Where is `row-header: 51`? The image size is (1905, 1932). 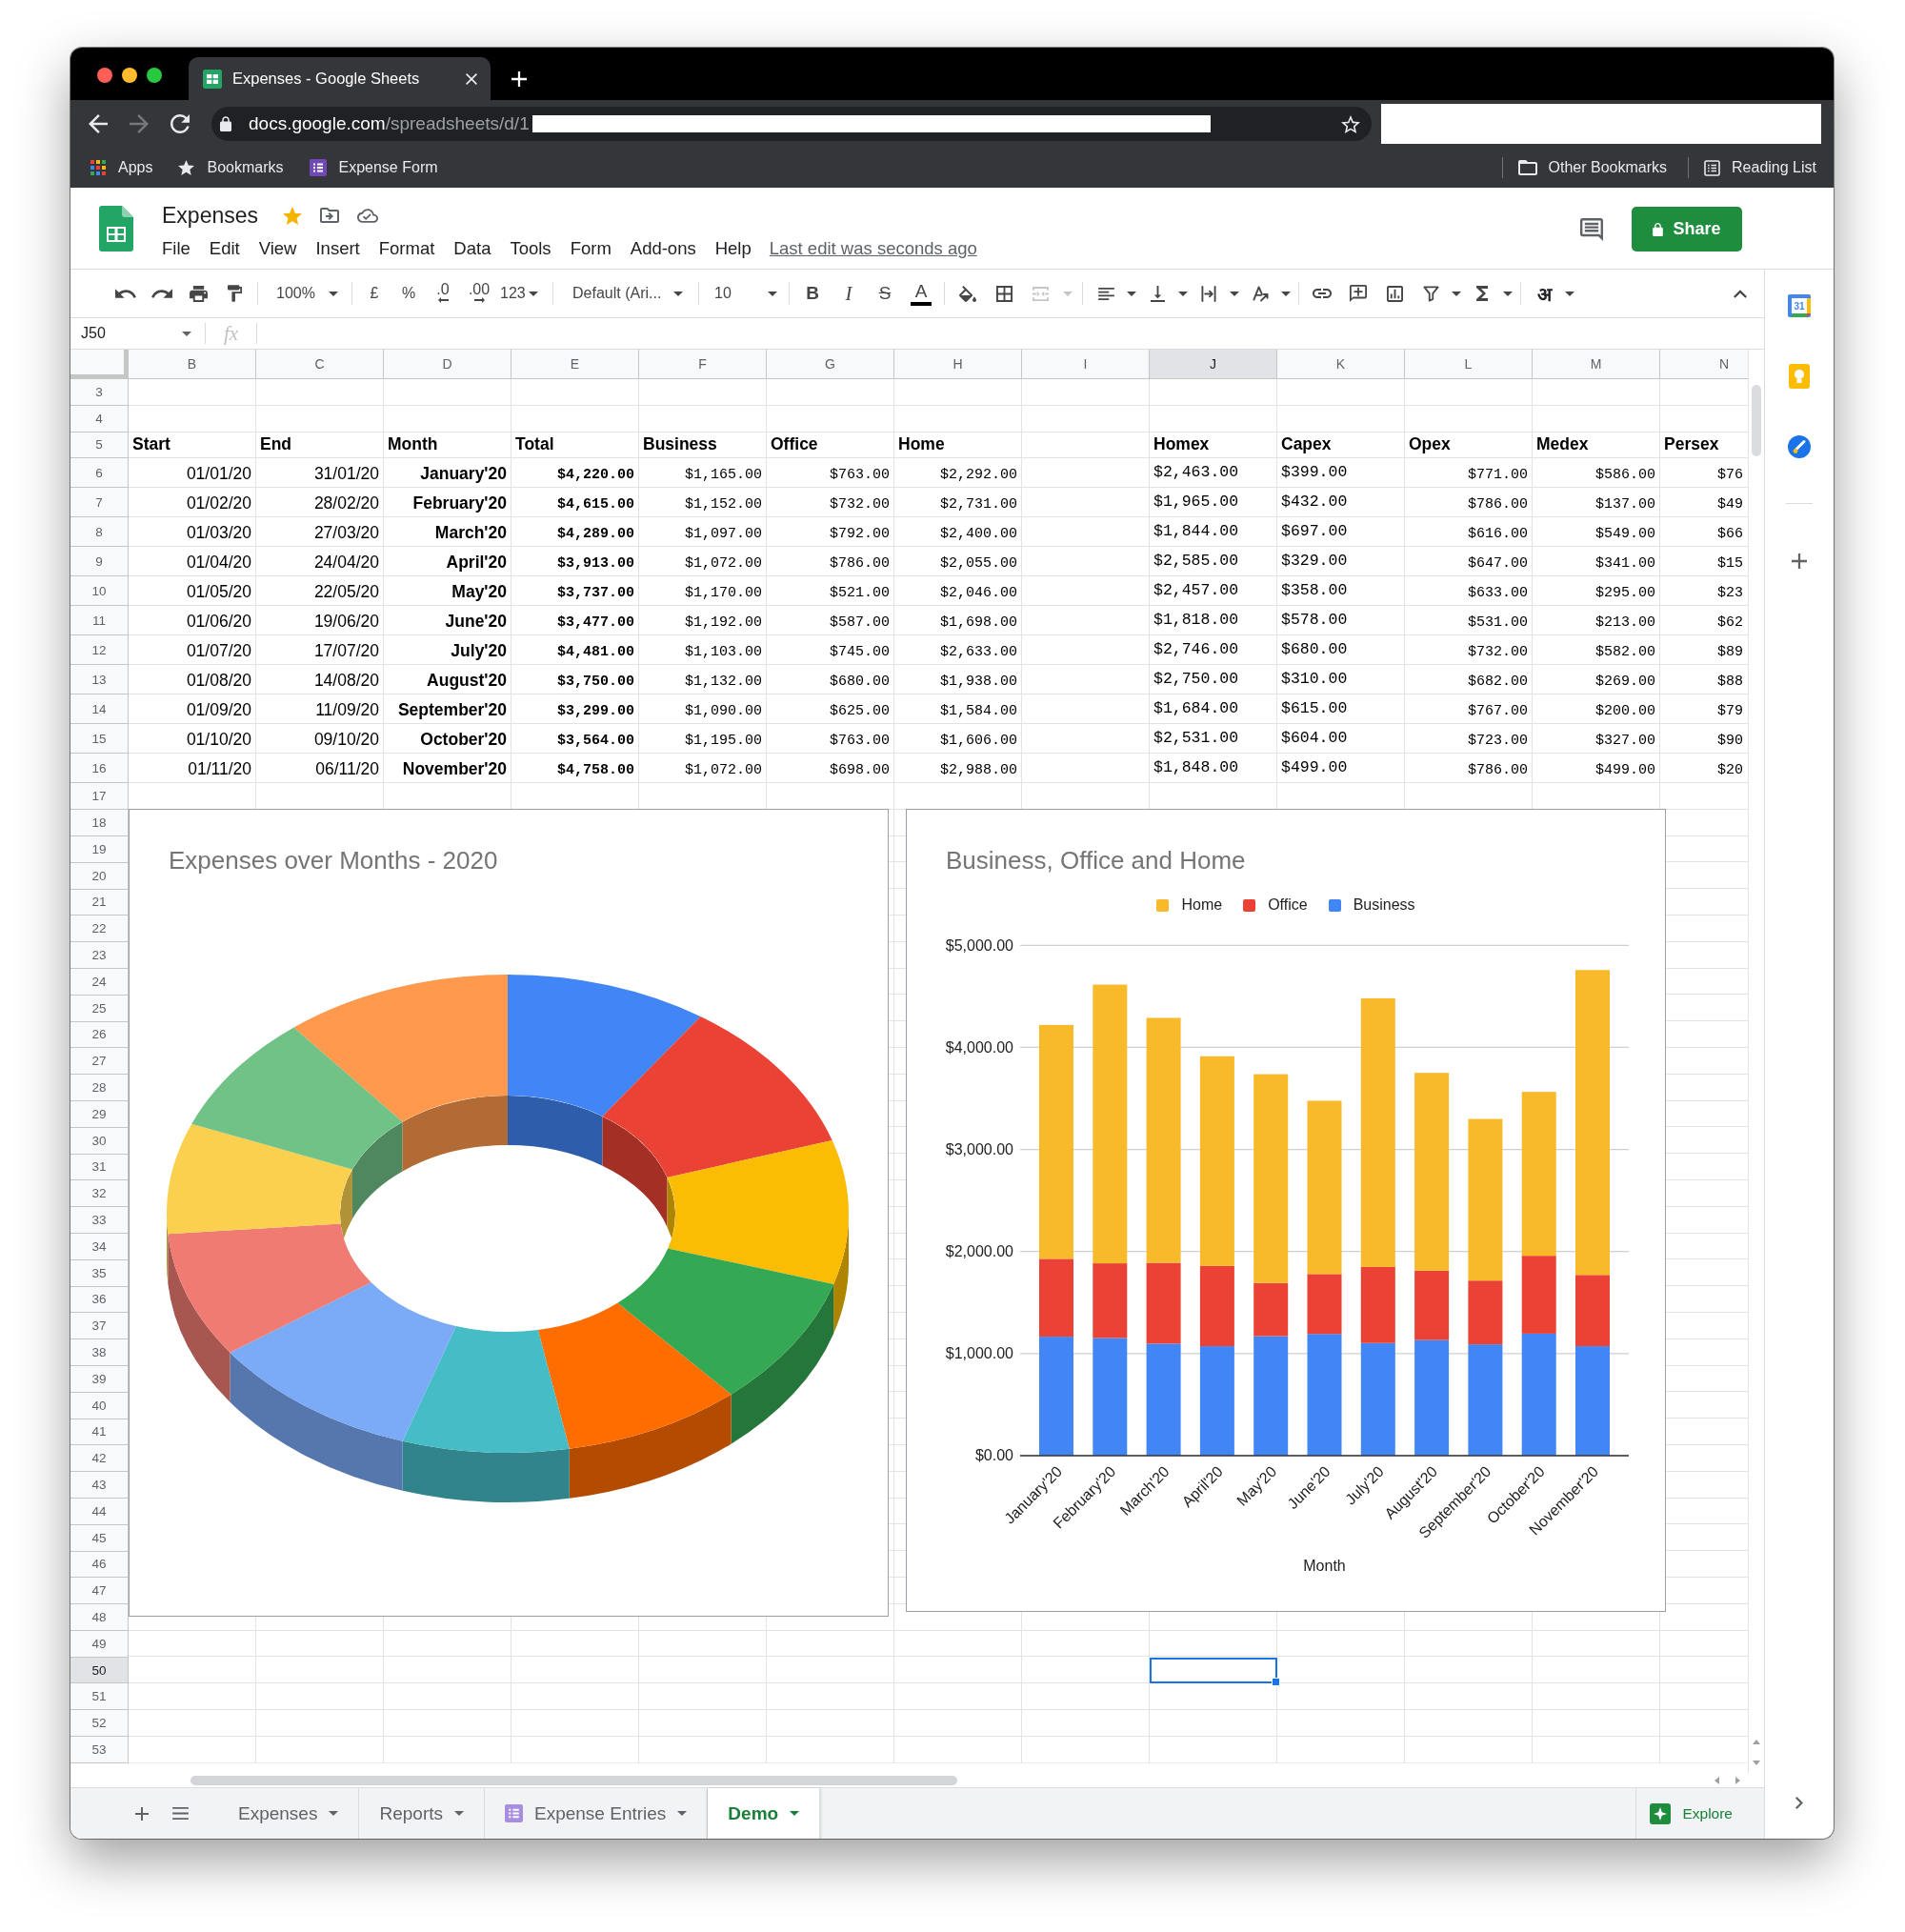 row-header: 51 is located at coordinates (99, 1697).